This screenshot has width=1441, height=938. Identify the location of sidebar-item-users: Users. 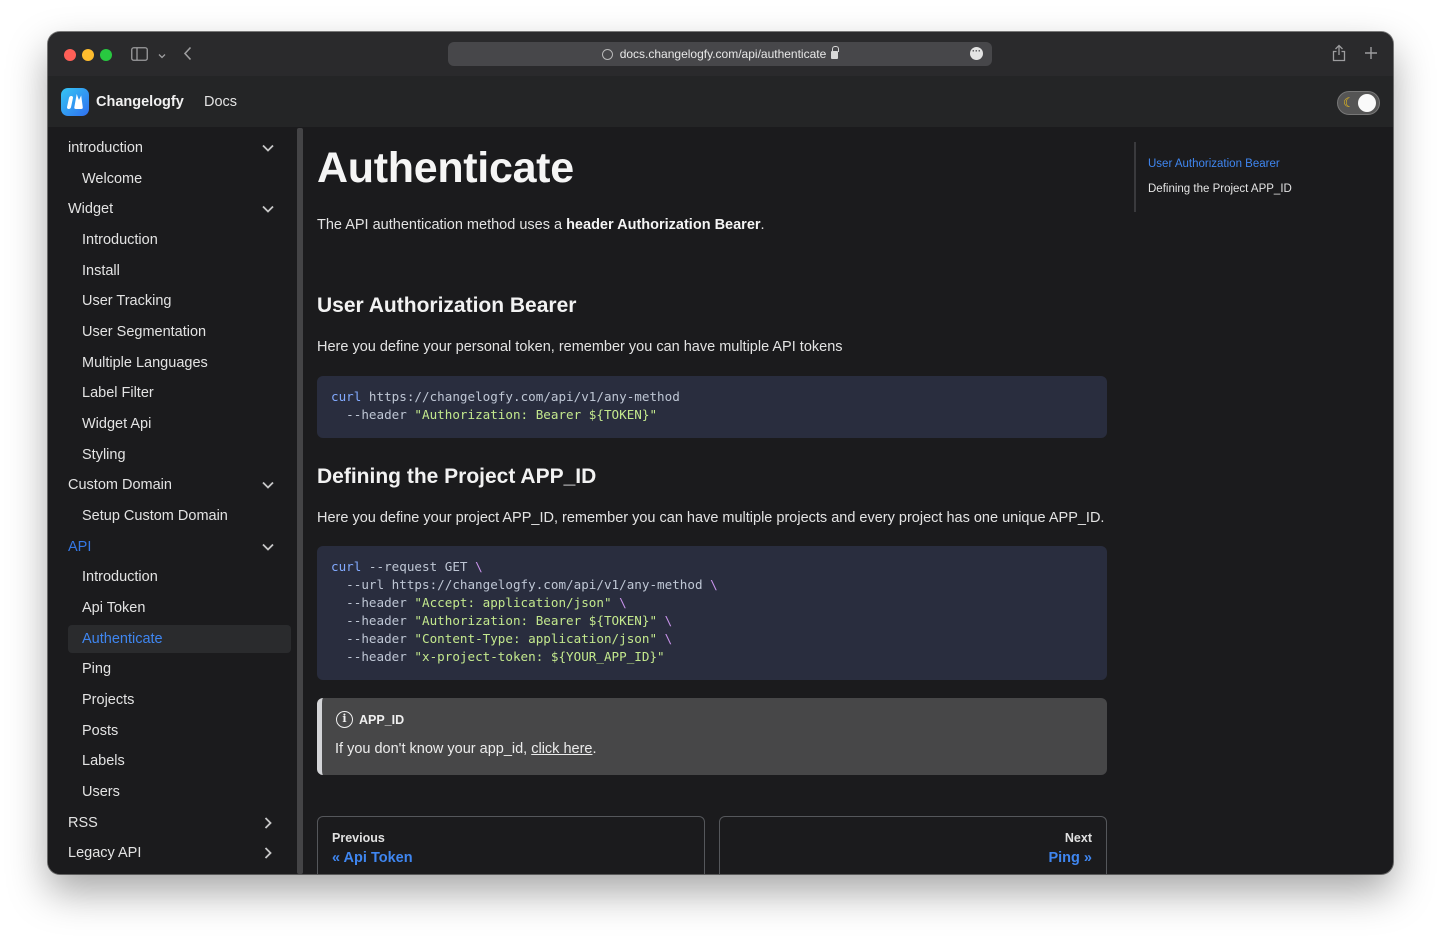
(101, 792).